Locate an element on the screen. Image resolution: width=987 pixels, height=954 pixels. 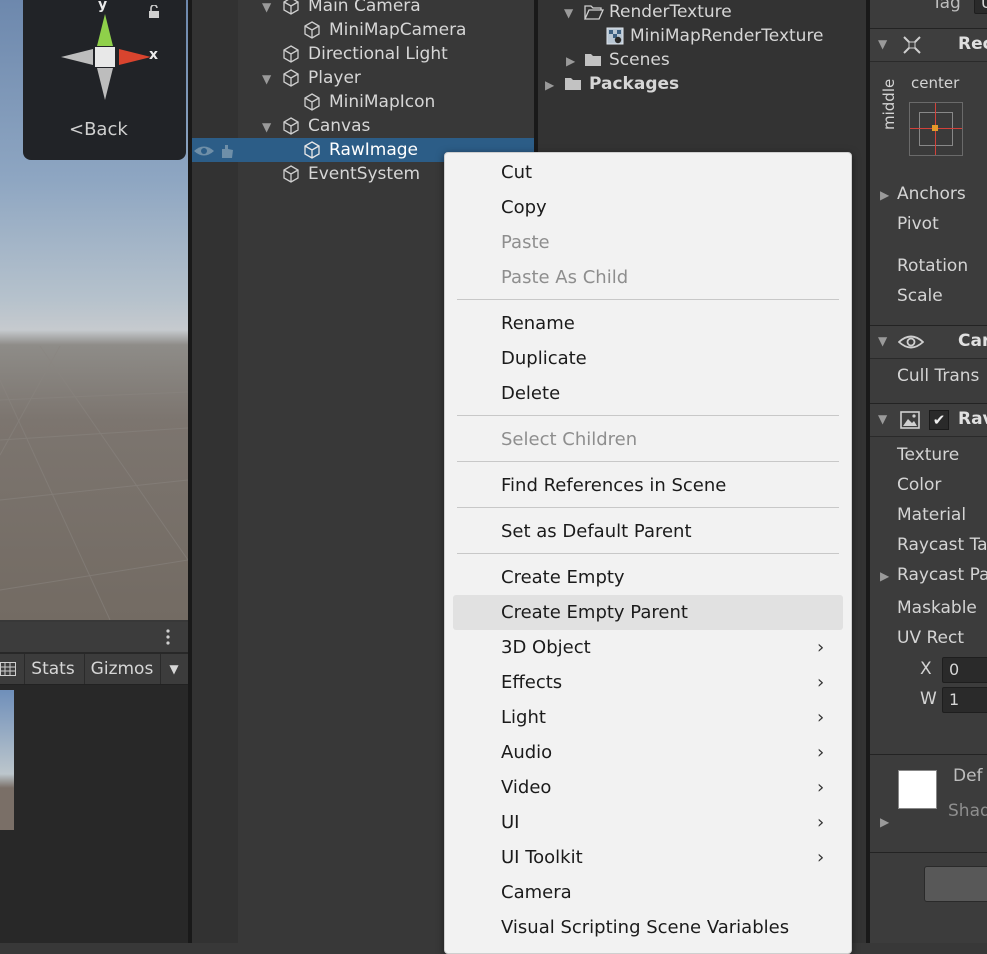
menu-item-audio: Audio is located at coordinates (526, 752).